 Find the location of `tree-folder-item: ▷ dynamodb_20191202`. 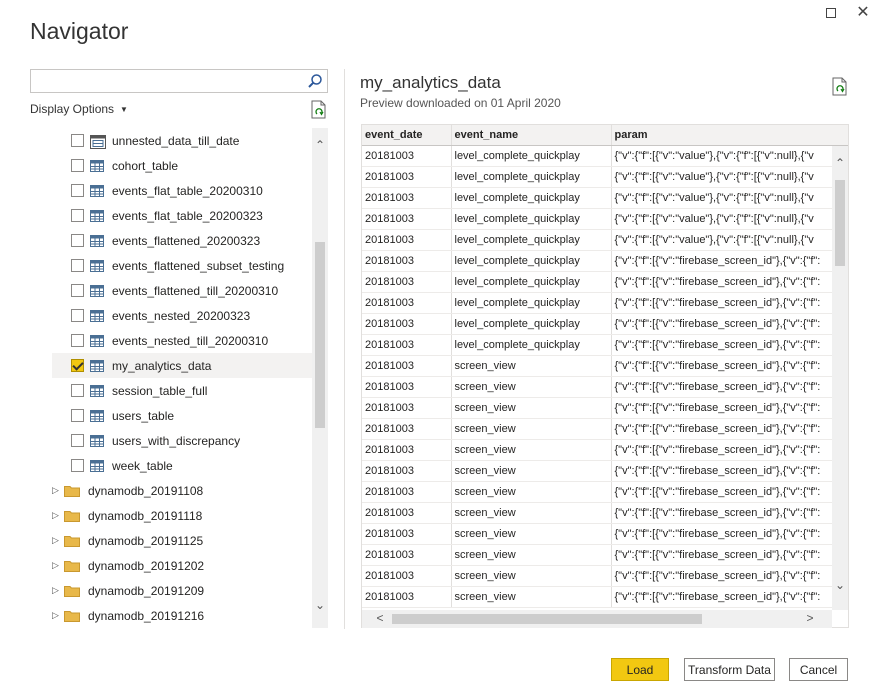

tree-folder-item: ▷ dynamodb_20191202 is located at coordinates (182, 565).